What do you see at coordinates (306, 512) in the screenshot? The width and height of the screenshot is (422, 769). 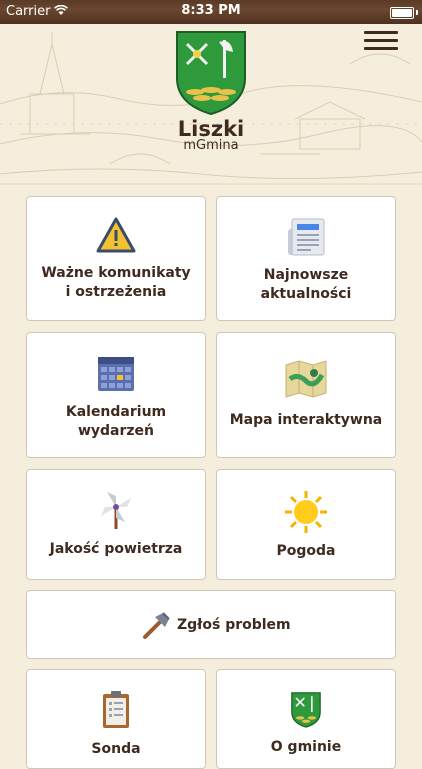 I see `sun-icon` at bounding box center [306, 512].